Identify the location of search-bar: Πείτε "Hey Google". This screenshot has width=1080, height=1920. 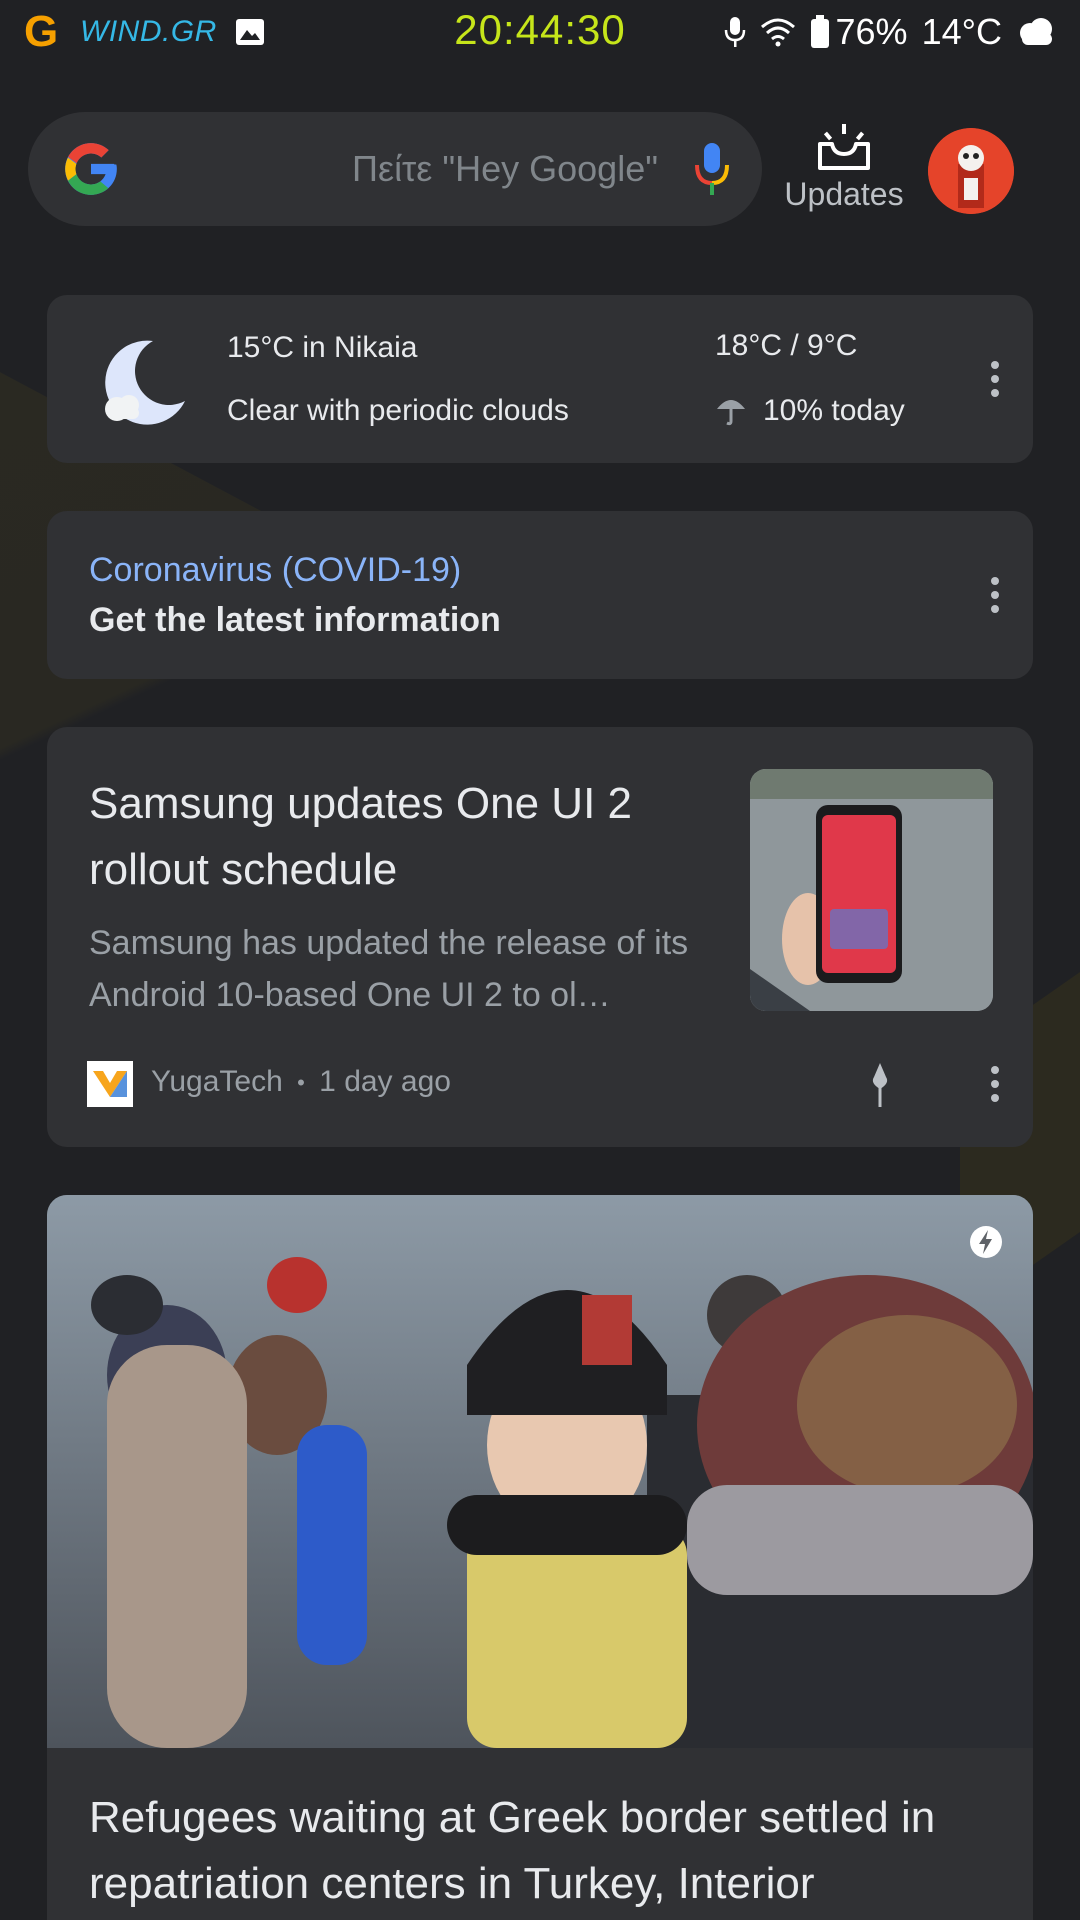
(395, 169).